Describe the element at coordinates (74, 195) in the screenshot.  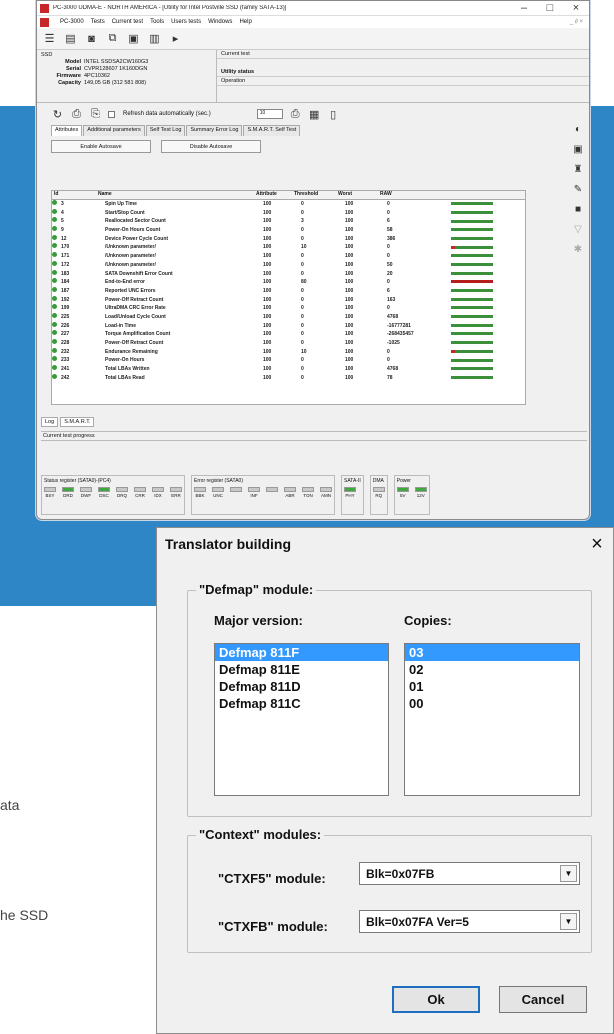
I see `column-id: Id` at that location.